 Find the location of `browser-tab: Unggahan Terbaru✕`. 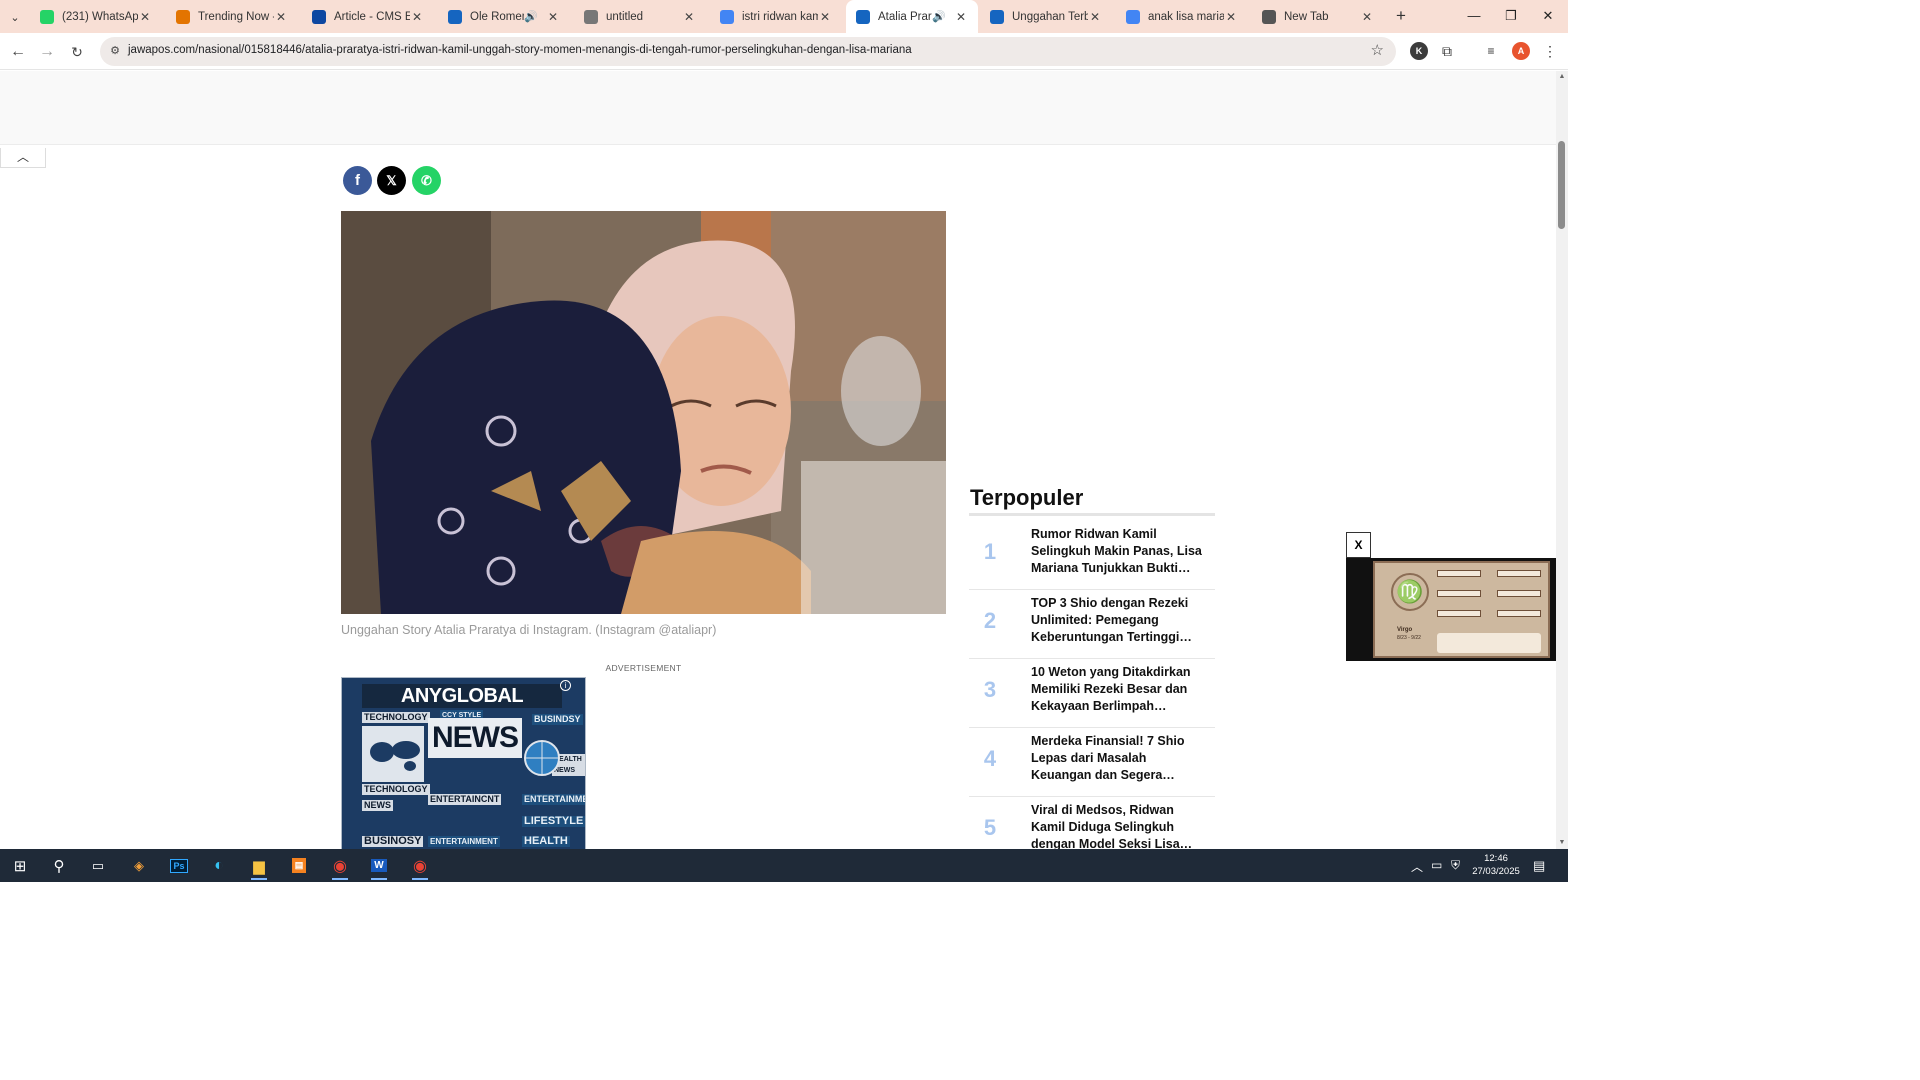

browser-tab: Unggahan Terbaru✕ is located at coordinates (1046, 16).